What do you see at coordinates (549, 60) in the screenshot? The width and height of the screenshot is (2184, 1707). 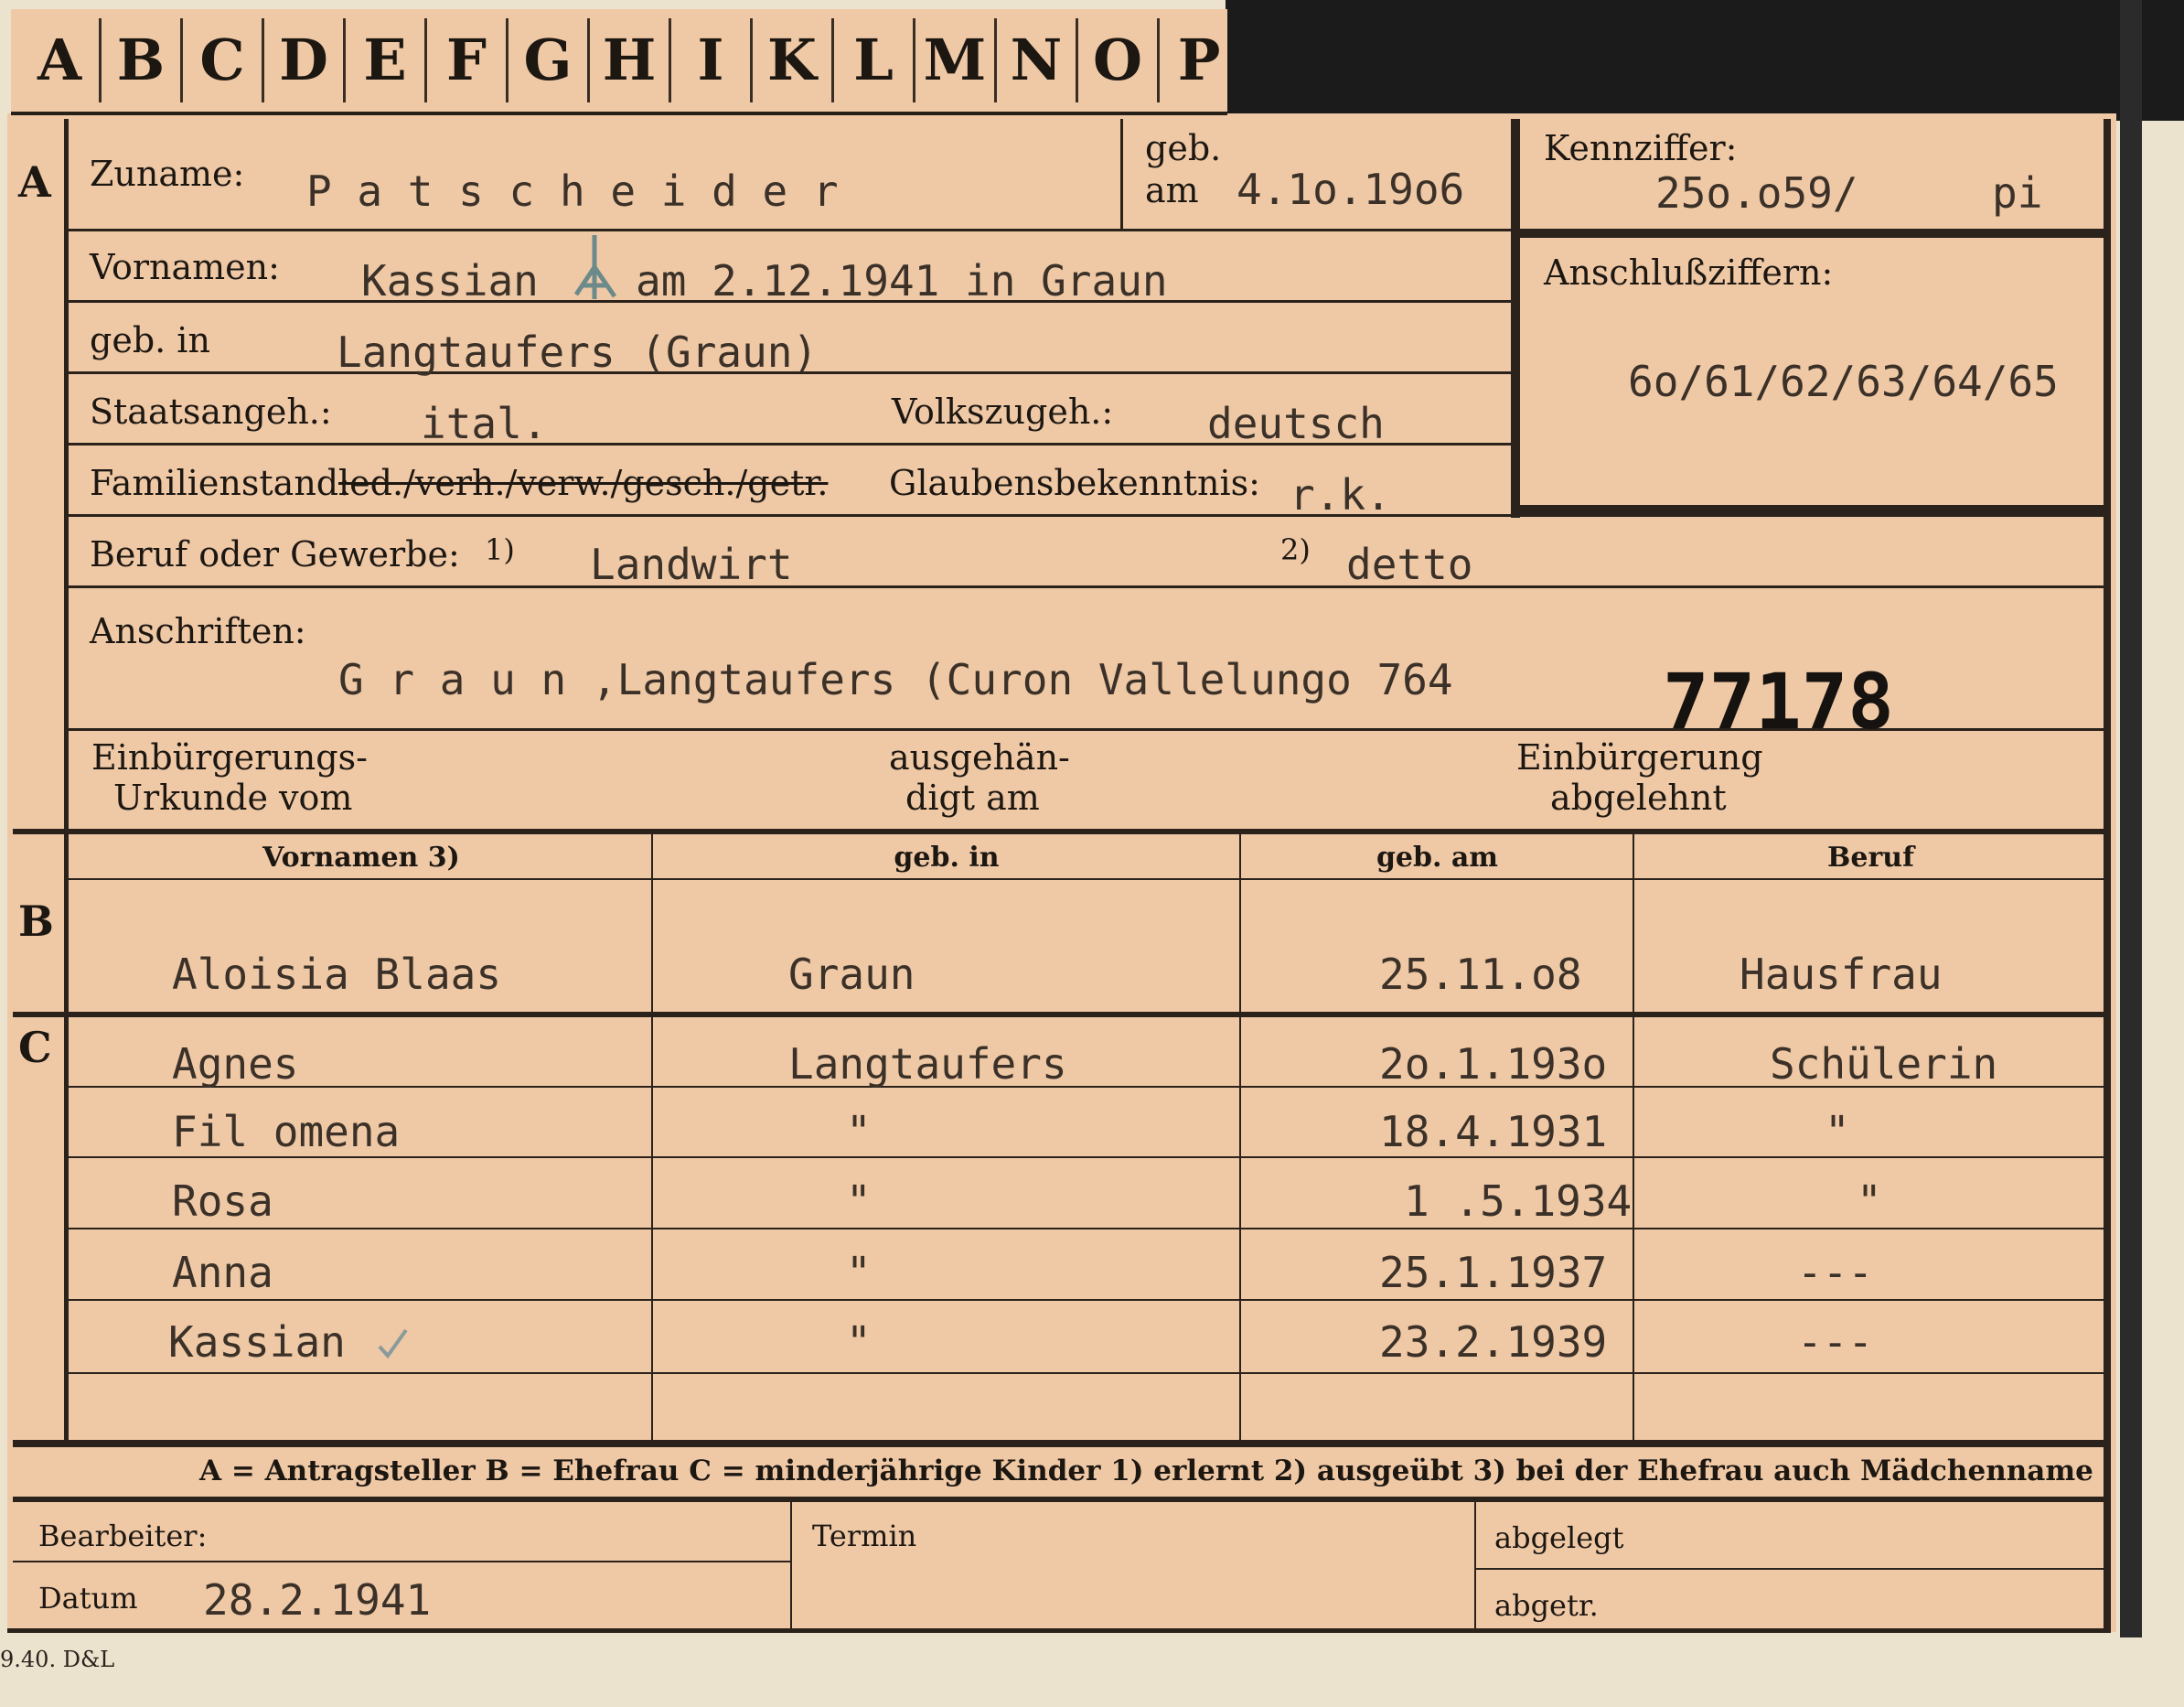 I see `tab-letter: G` at bounding box center [549, 60].